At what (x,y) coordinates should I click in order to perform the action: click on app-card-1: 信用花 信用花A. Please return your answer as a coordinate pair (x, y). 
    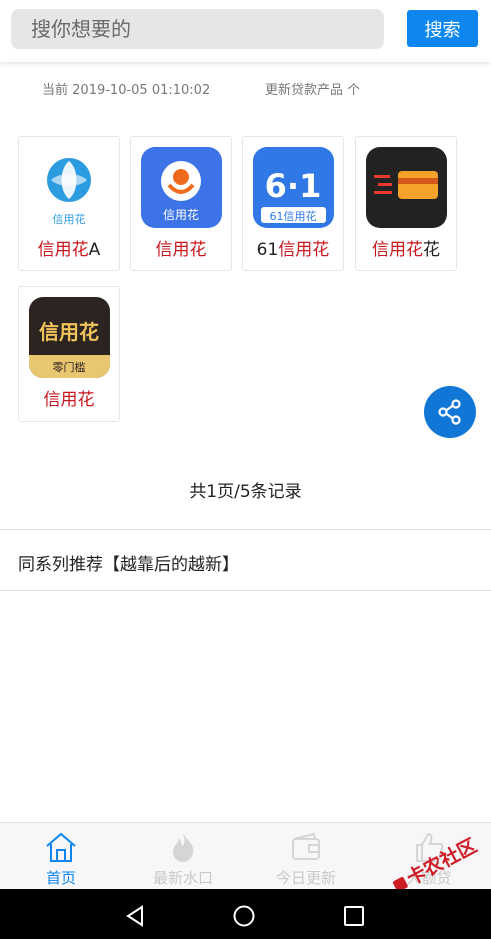
    Looking at the image, I should click on (69, 203).